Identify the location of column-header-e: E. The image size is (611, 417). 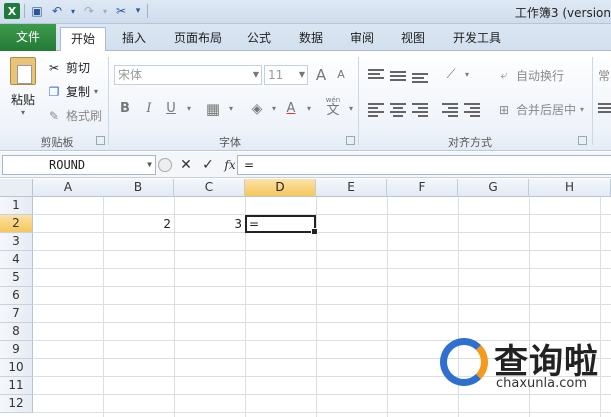
(351, 188).